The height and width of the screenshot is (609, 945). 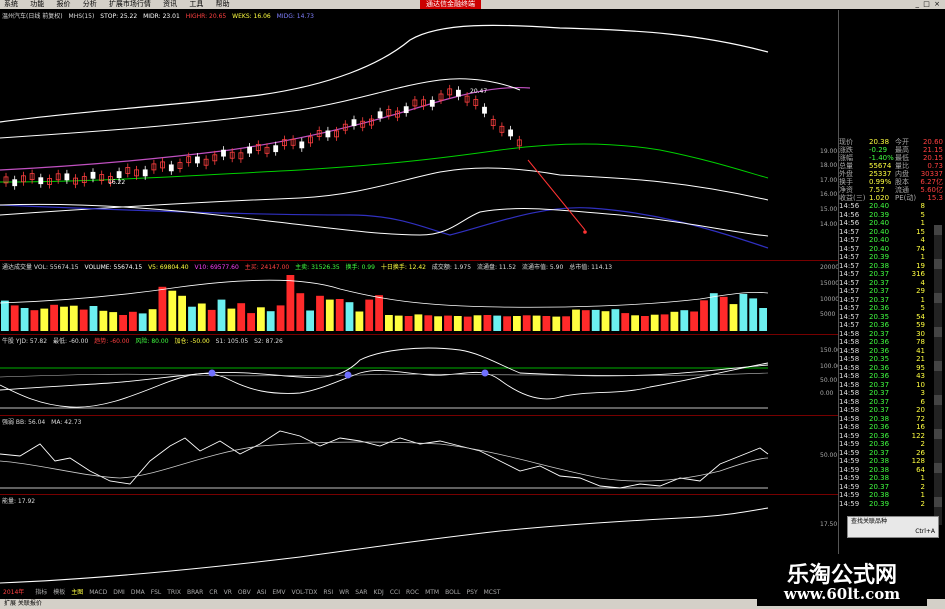 I want to click on popup-item-find-related: 查找关联品种, so click(x=893, y=522).